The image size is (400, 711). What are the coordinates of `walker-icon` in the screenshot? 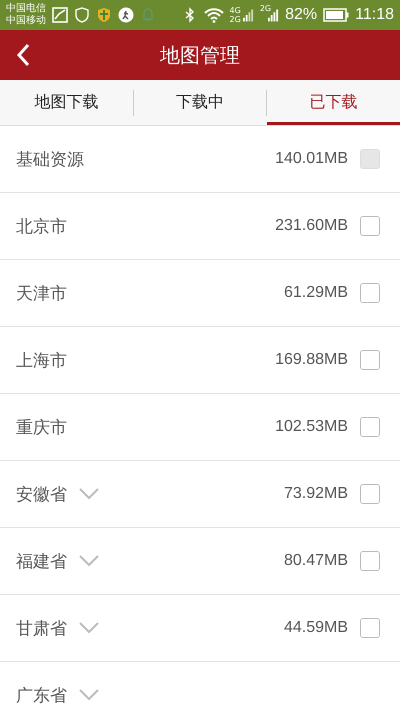 It's located at (126, 15).